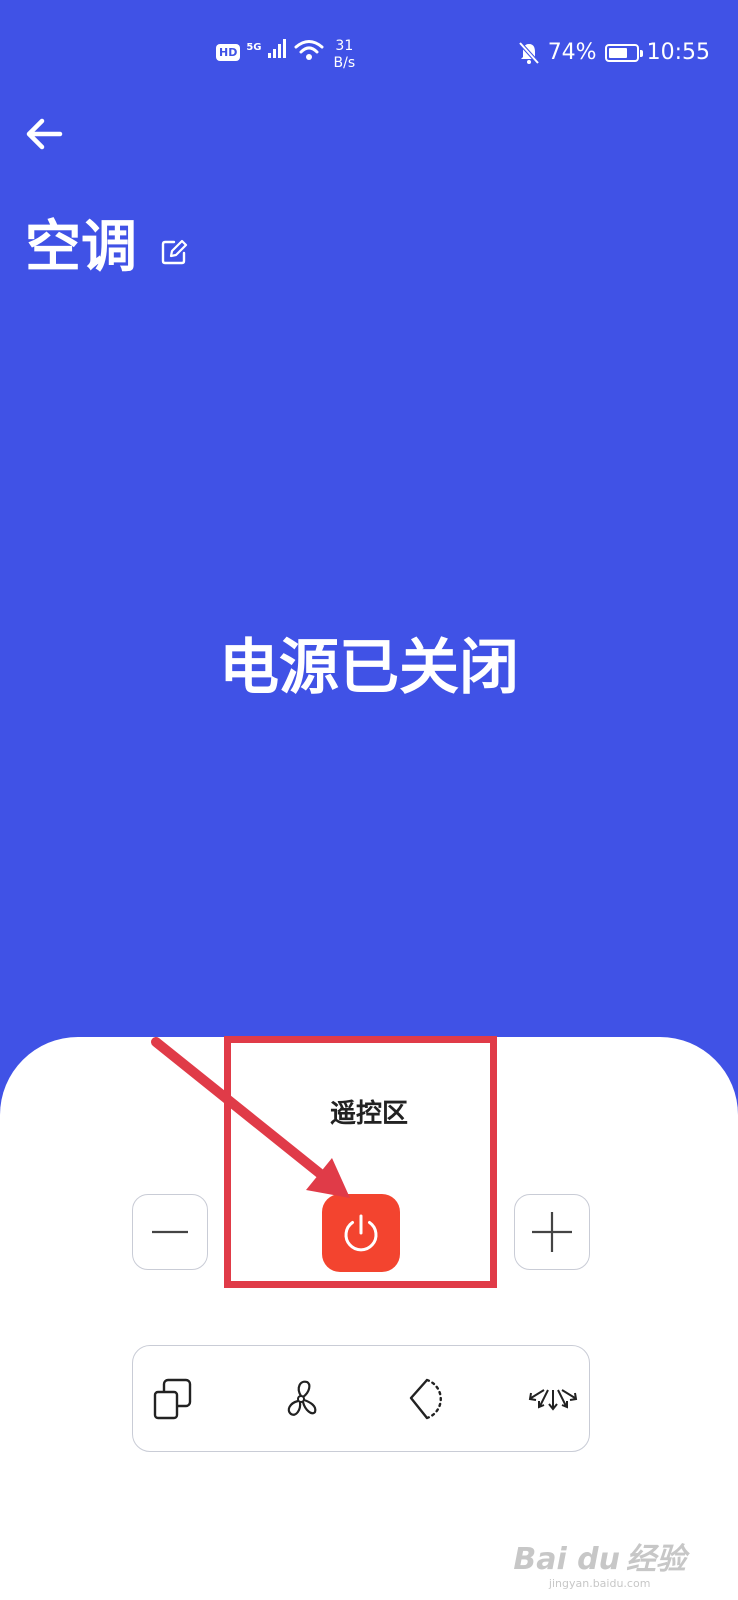 This screenshot has width=738, height=1600. I want to click on temperature-down-button, so click(170, 1232).